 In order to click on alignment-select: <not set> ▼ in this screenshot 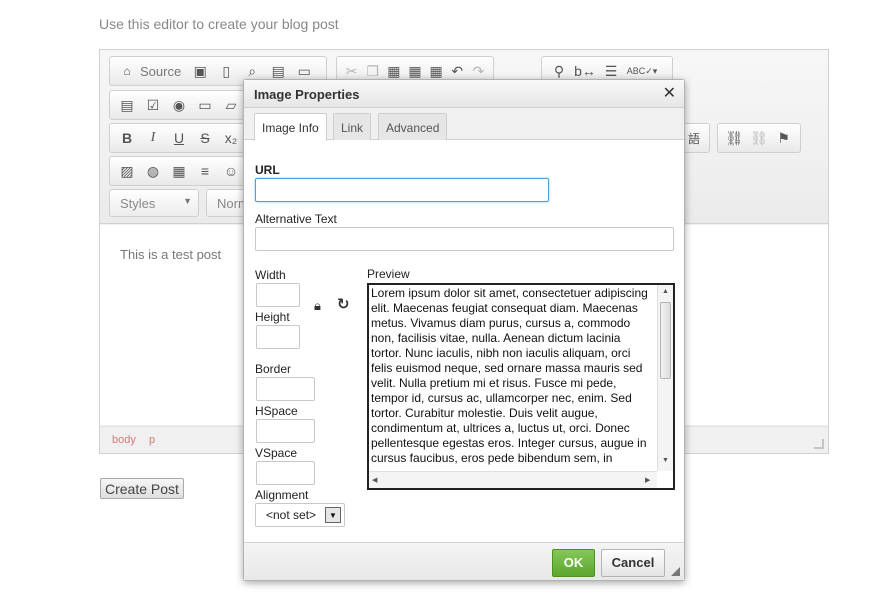, I will do `click(300, 515)`.